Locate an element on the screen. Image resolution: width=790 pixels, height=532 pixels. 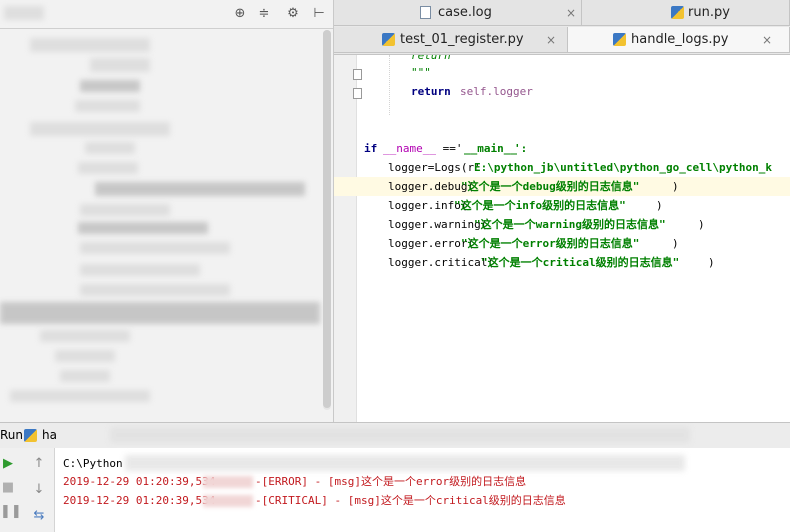
project-scrollbar is located at coordinates (327, 220).